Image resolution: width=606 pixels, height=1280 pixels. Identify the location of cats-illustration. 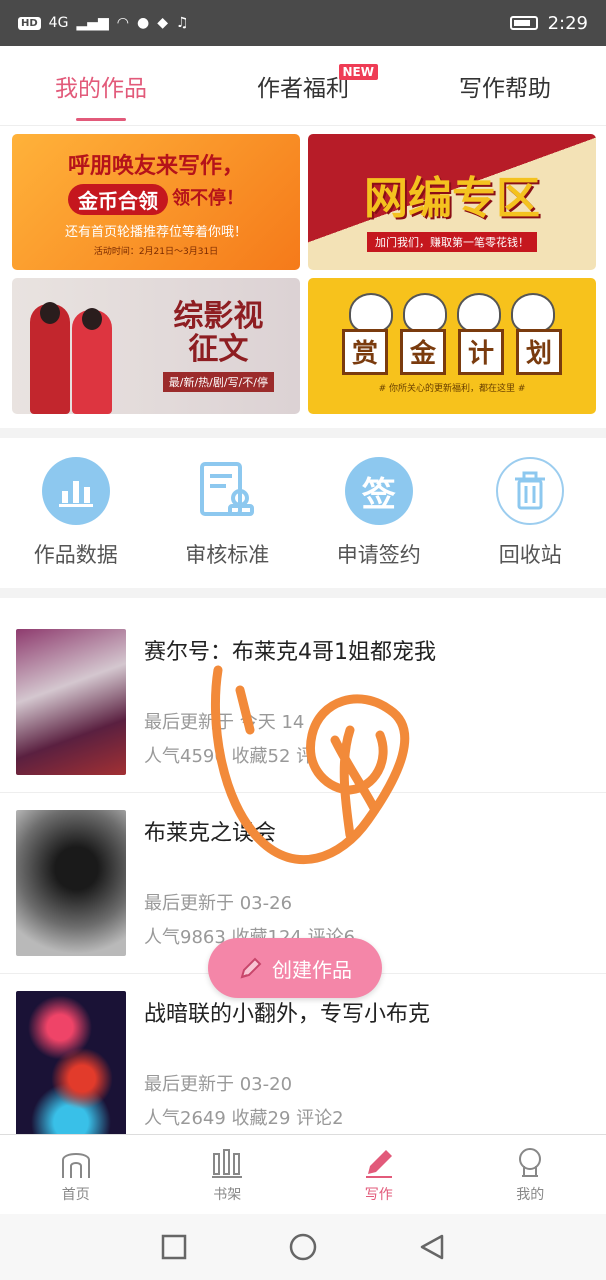
(452, 312).